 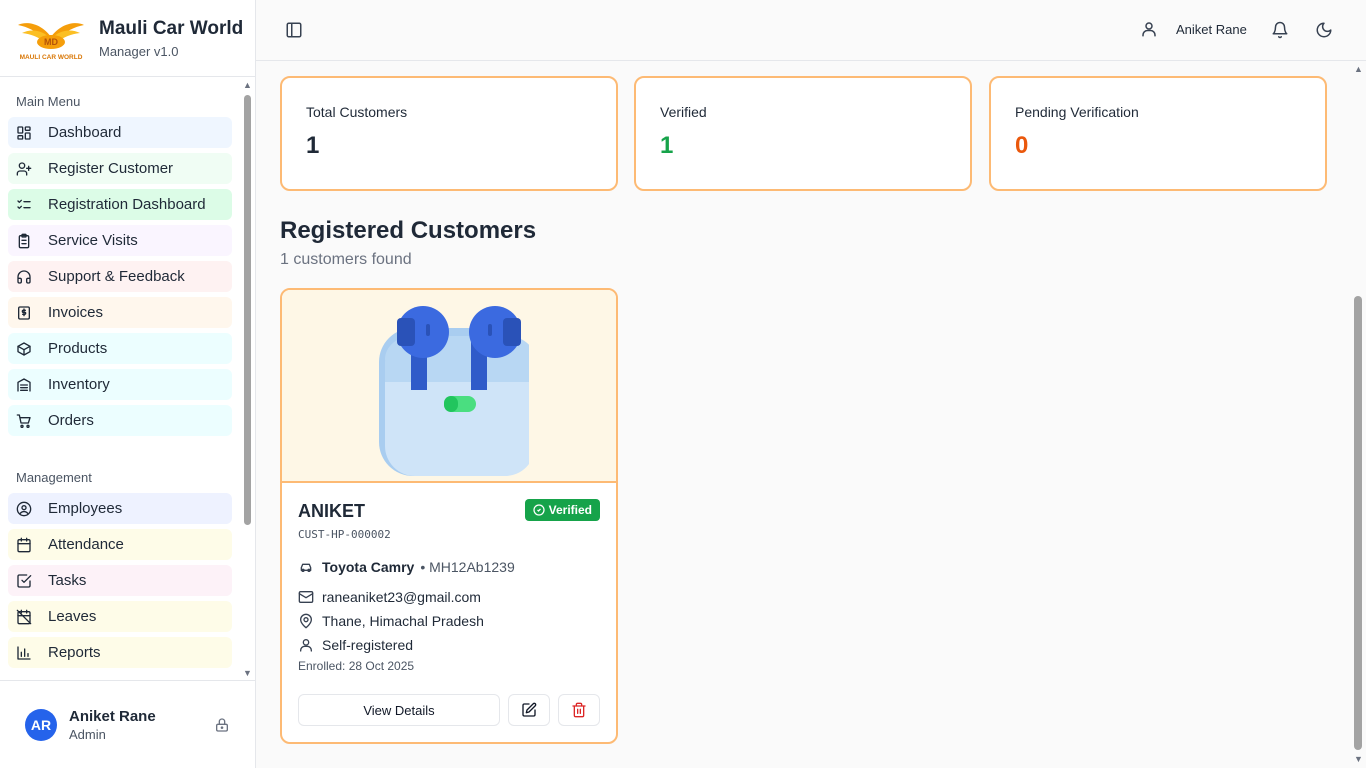 I want to click on sidebar-item-employees: Employees, so click(x=120, y=508).